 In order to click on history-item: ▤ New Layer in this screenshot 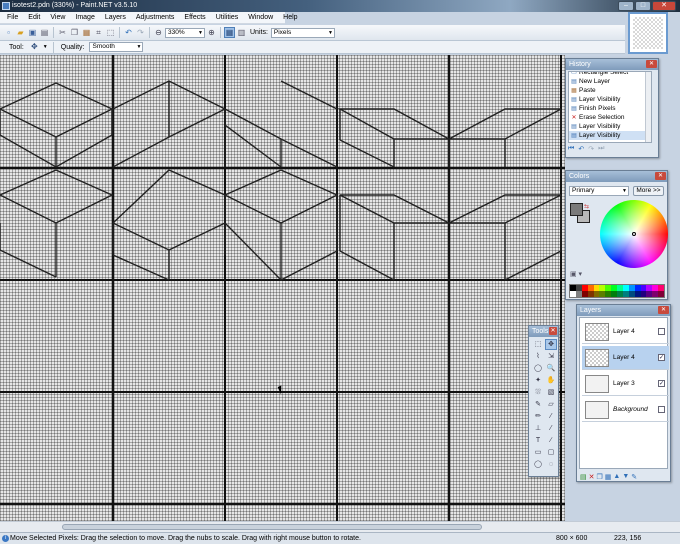, I will do `click(610, 81)`.